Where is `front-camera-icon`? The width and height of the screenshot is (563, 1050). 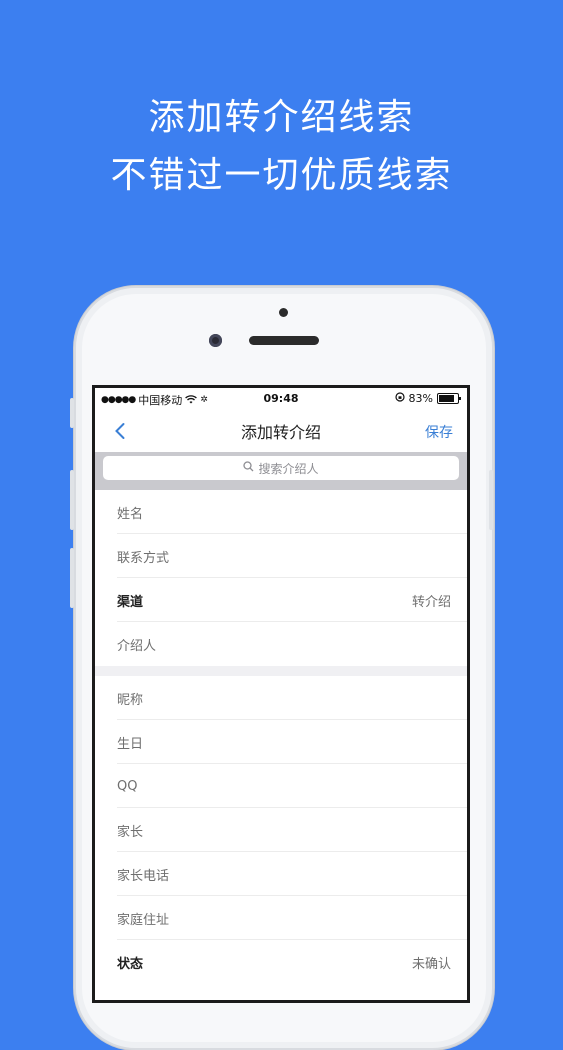 front-camera-icon is located at coordinates (215, 340).